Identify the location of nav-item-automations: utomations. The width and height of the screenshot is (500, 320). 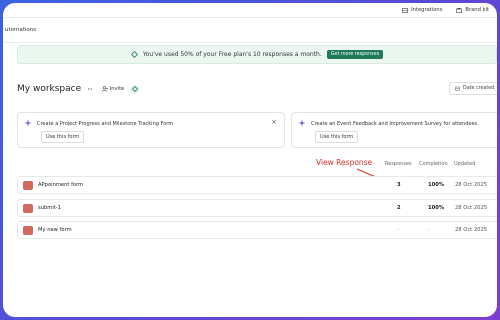
(20, 30).